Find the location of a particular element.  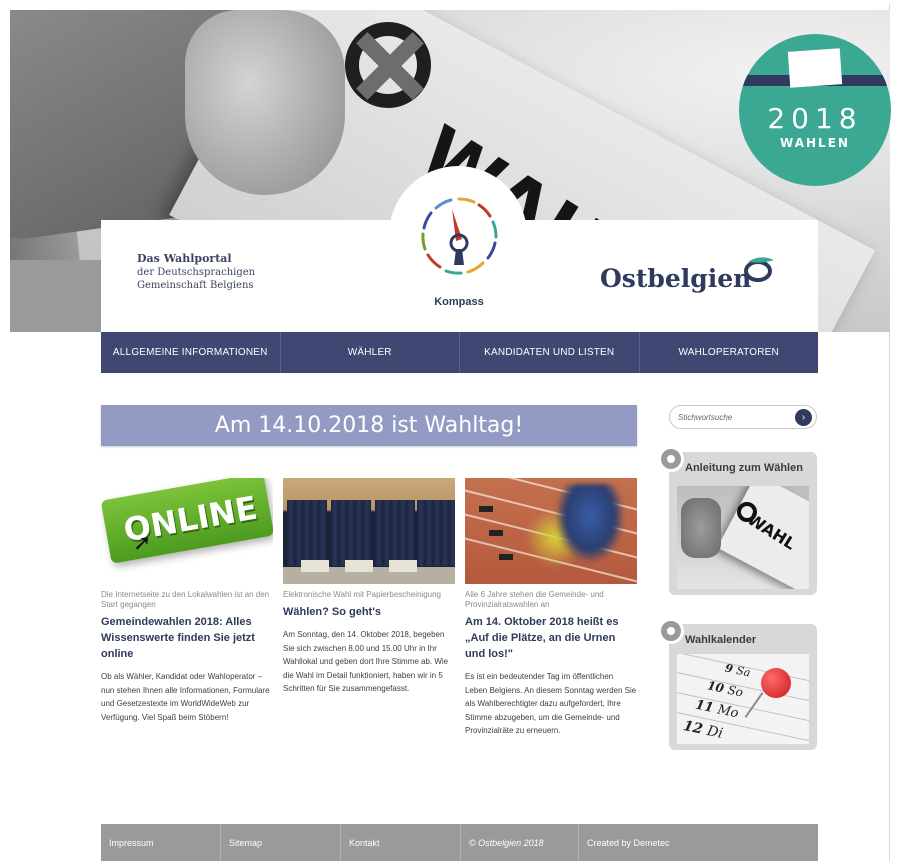

voting-guide-widget: Anleitung zum Wählen WAHL is located at coordinates (737, 520).